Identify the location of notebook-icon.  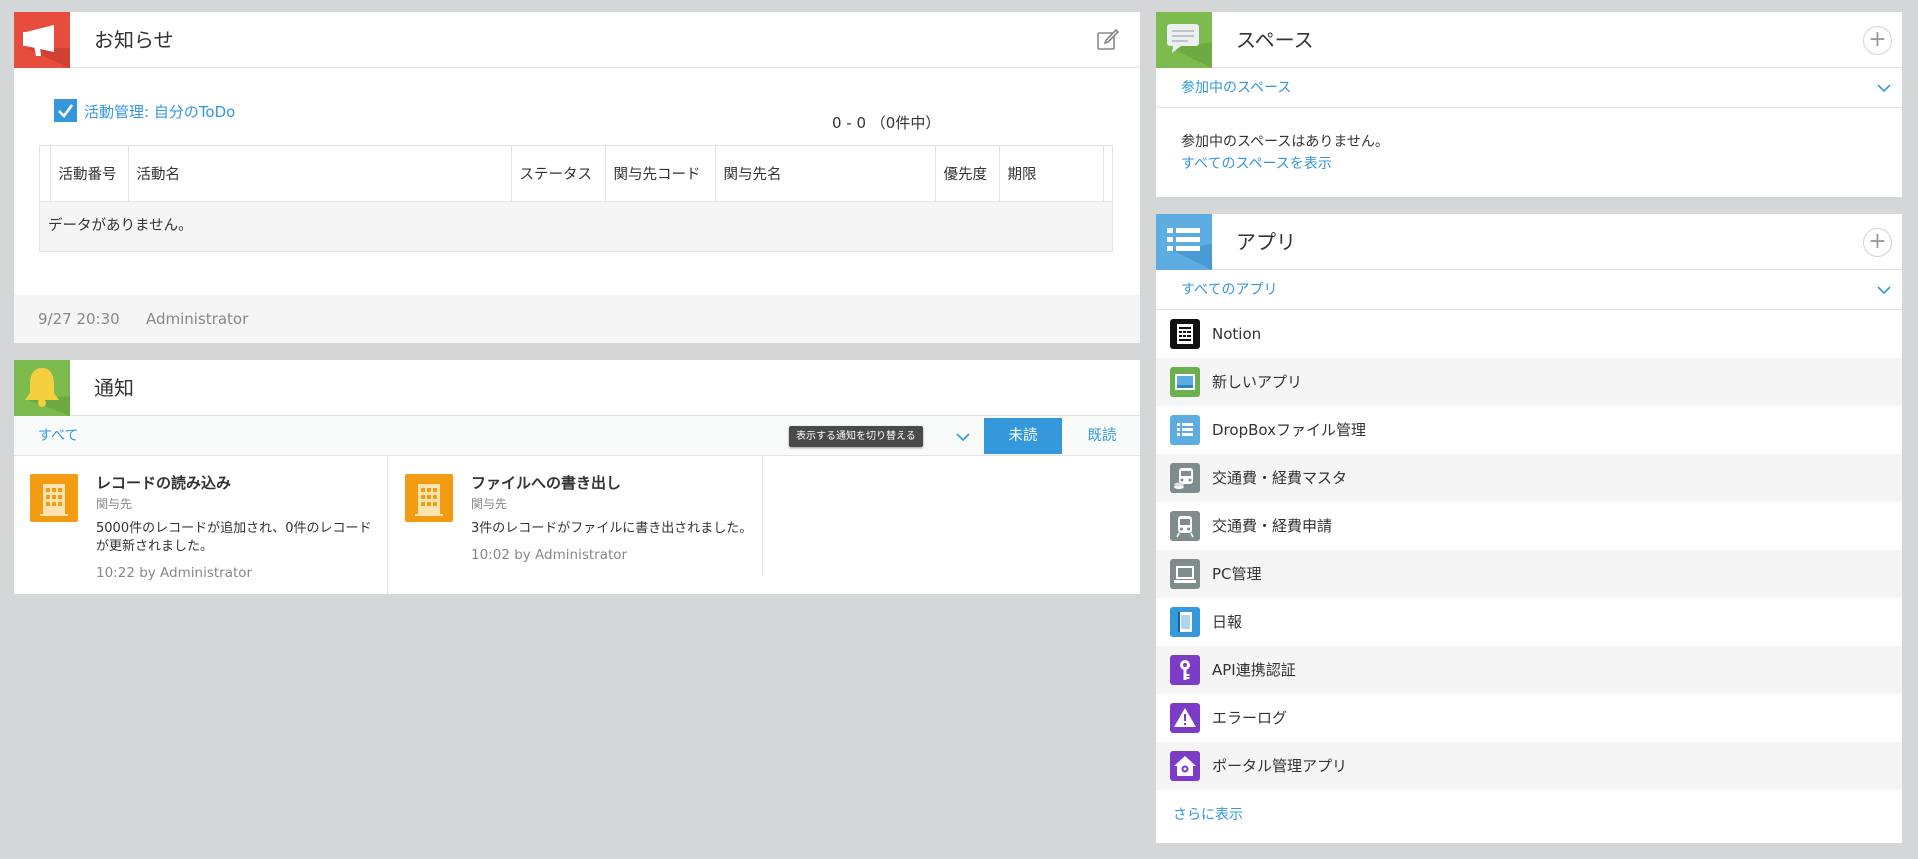
(1185, 622).